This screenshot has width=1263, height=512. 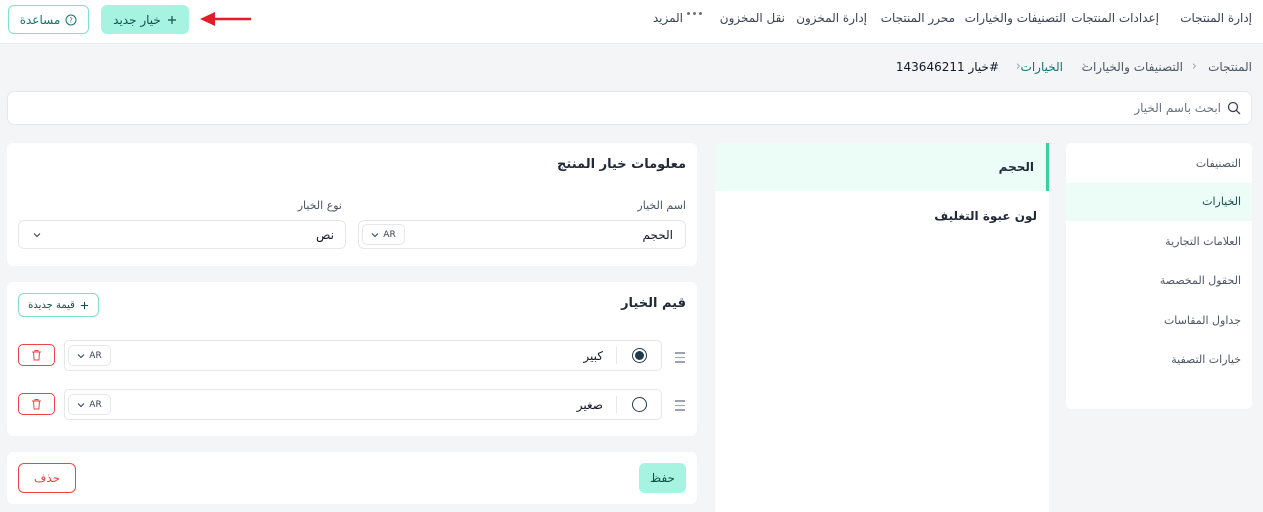 What do you see at coordinates (831, 18) in the screenshot?
I see `nav-inventory-management: إدارة المخزون` at bounding box center [831, 18].